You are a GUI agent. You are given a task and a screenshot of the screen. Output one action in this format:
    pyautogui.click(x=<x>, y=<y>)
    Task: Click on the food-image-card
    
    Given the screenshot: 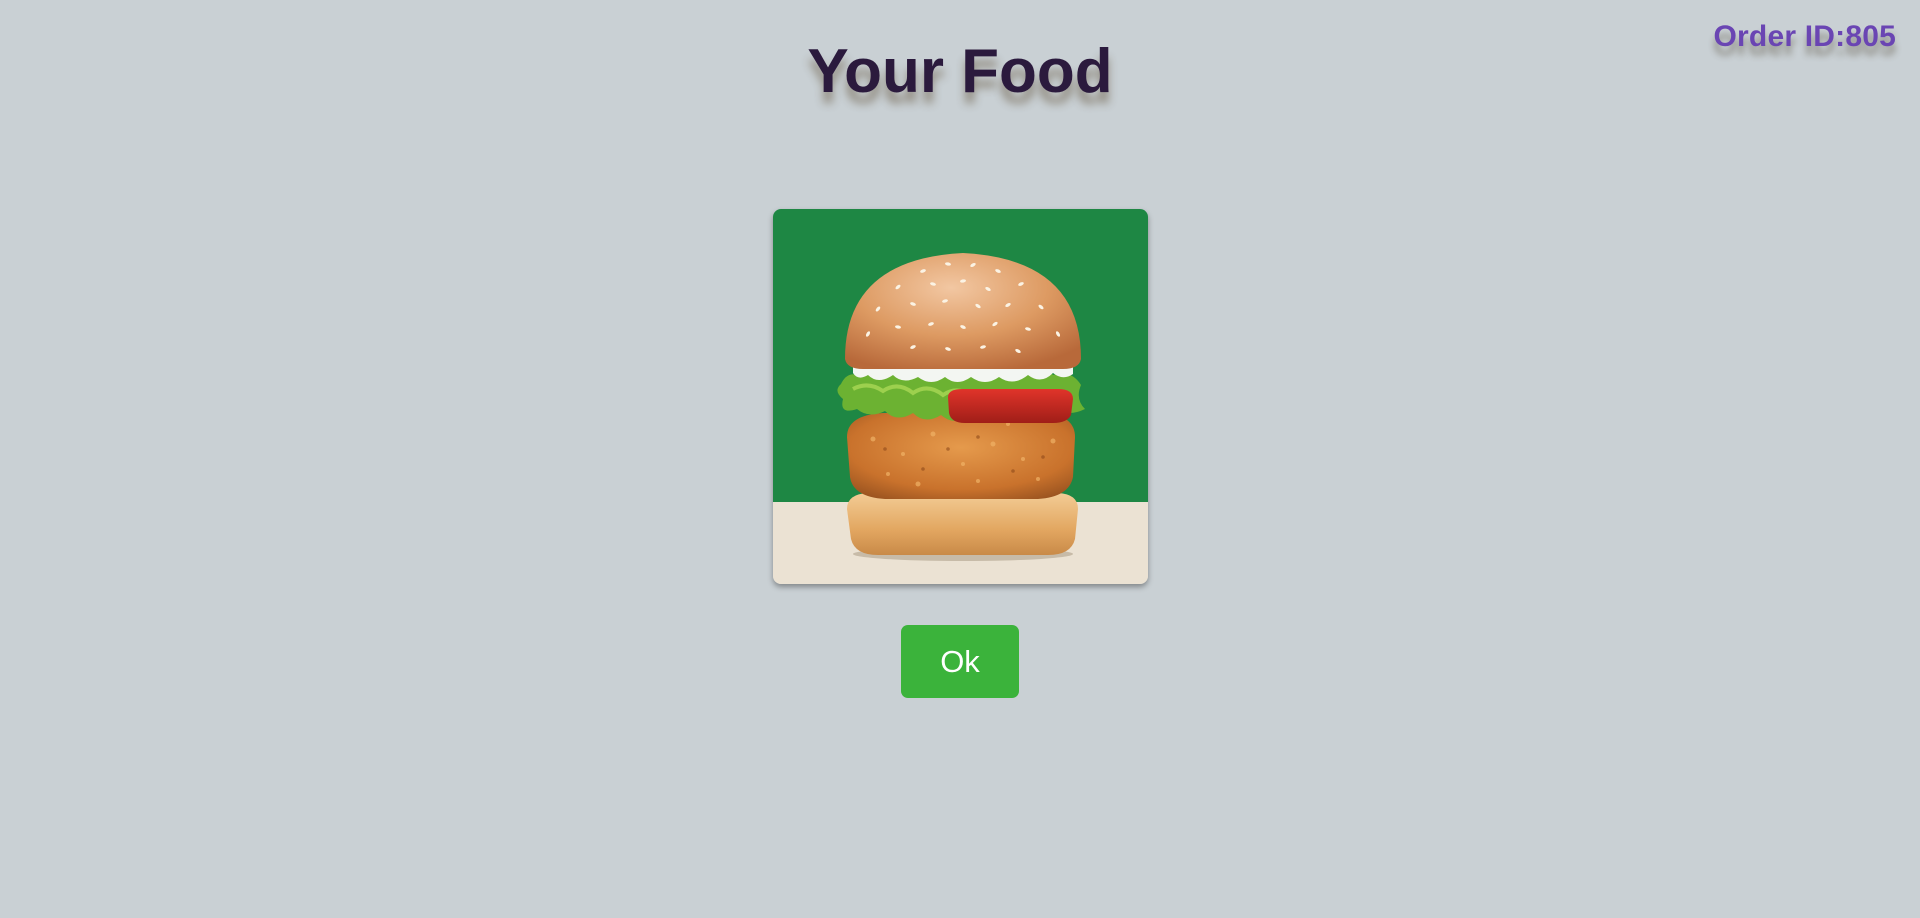 What is the action you would take?
    pyautogui.click(x=960, y=396)
    